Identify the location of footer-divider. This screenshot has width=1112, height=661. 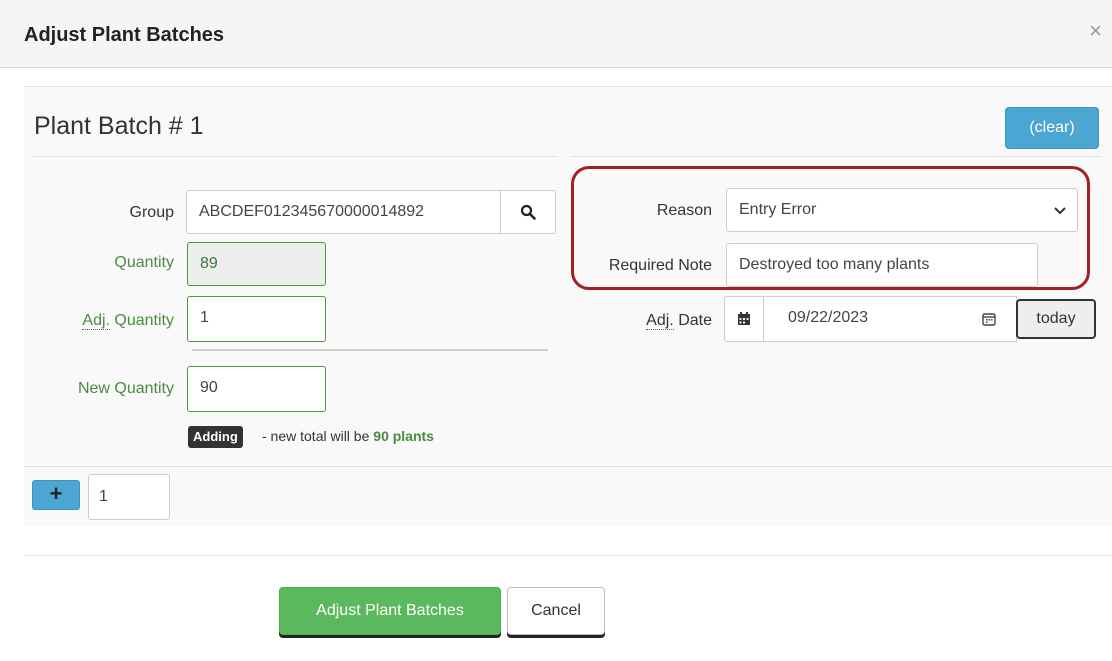
(568, 555).